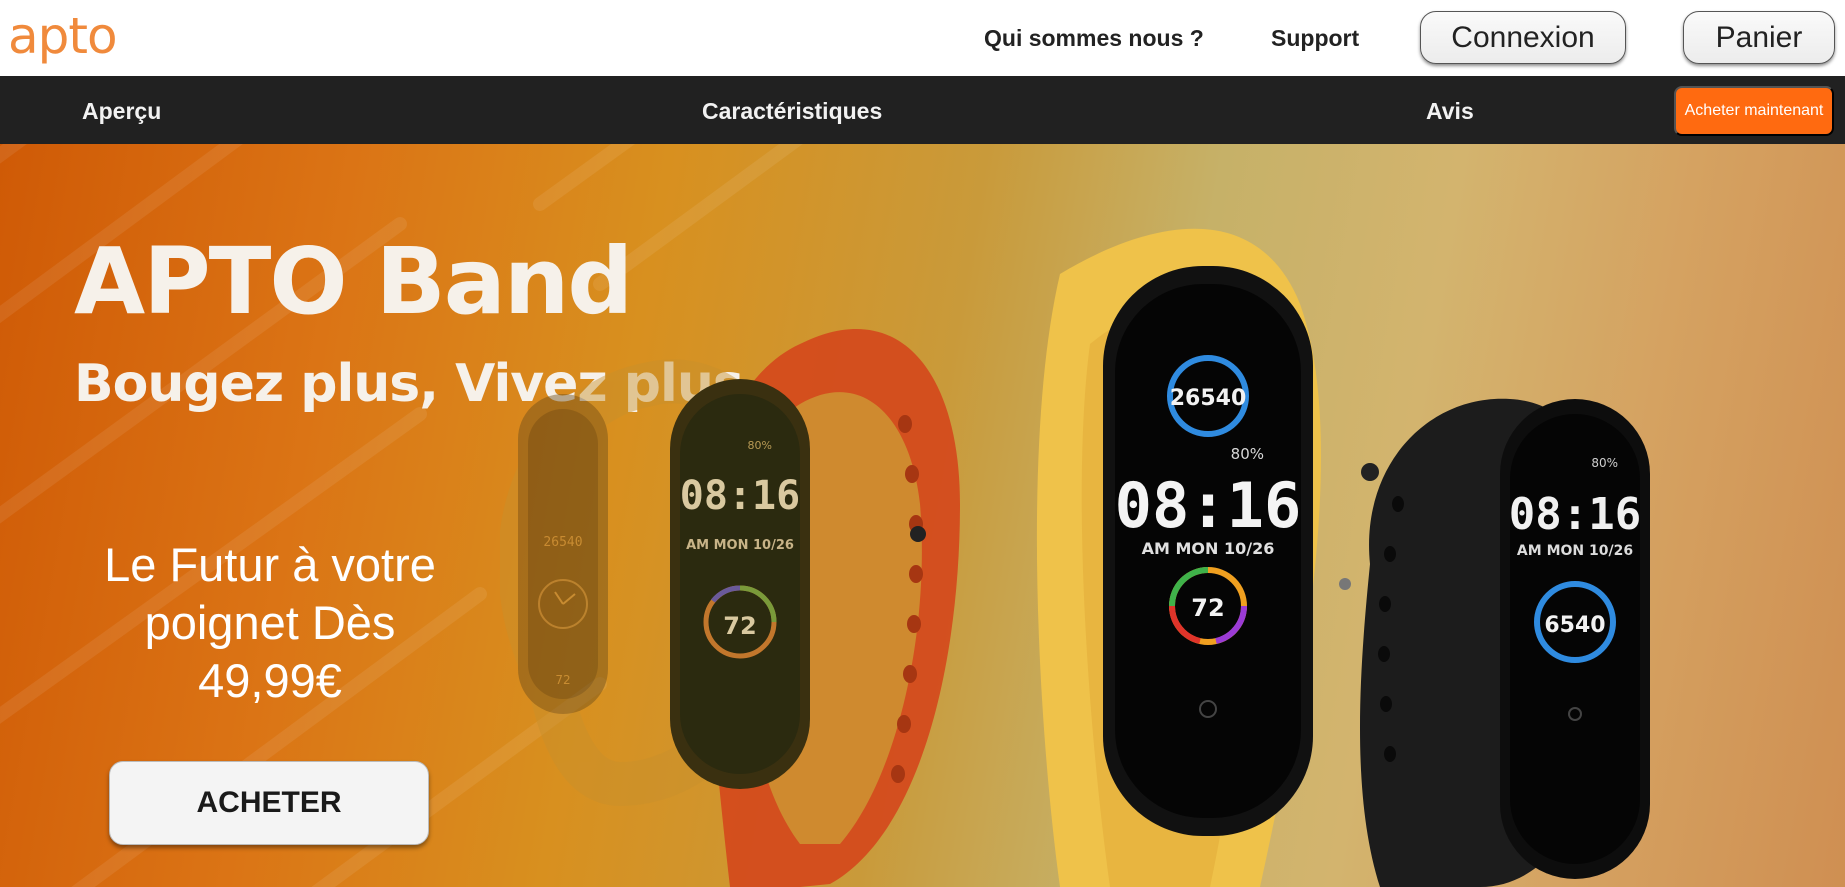  I want to click on band-orange: 80% 08:16 AM MON 10/26 72, so click(815, 607).